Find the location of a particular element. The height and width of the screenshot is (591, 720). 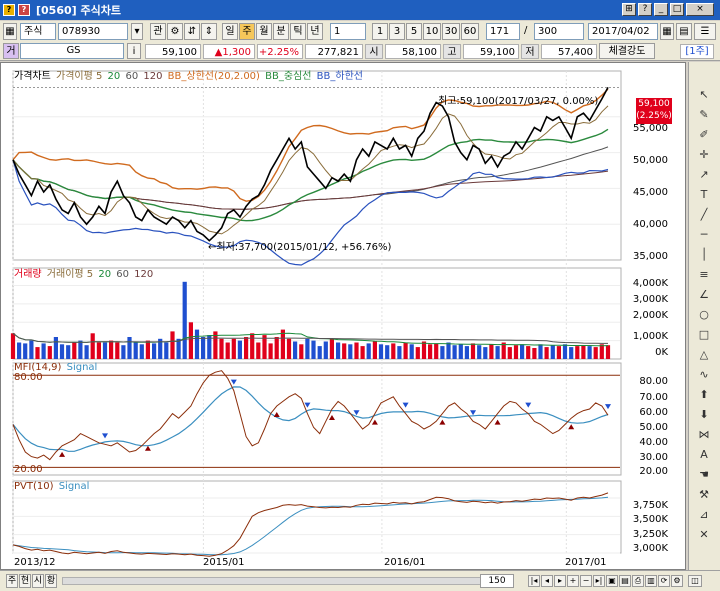

code-input: 078930 is located at coordinates (93, 31).